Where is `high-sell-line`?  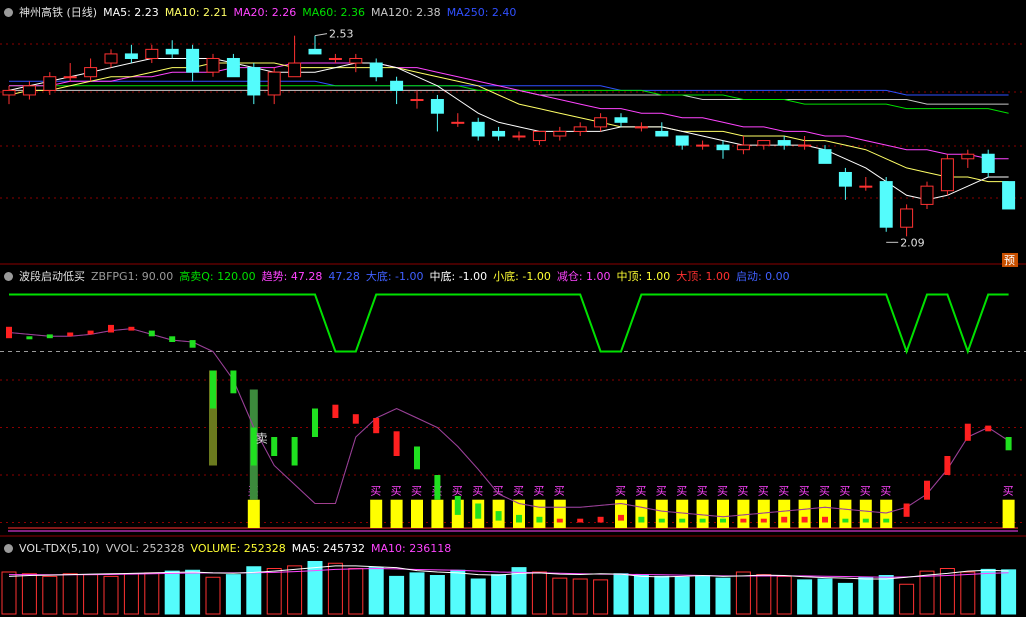
high-sell-line is located at coordinates (509, 324).